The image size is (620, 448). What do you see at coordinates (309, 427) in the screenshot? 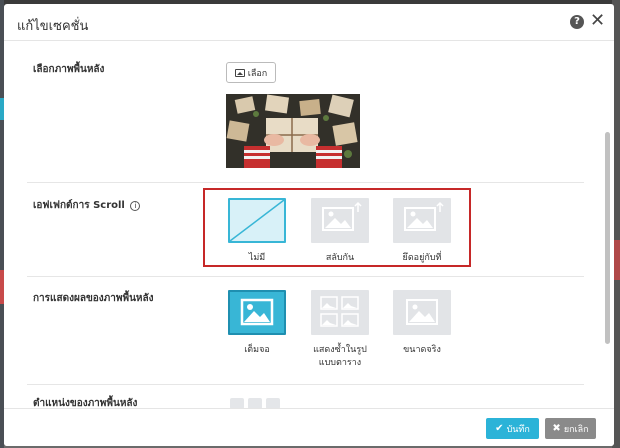
I see `dialog-footer: ✔ บันทึก ✖ ยกเลิก` at bounding box center [309, 427].